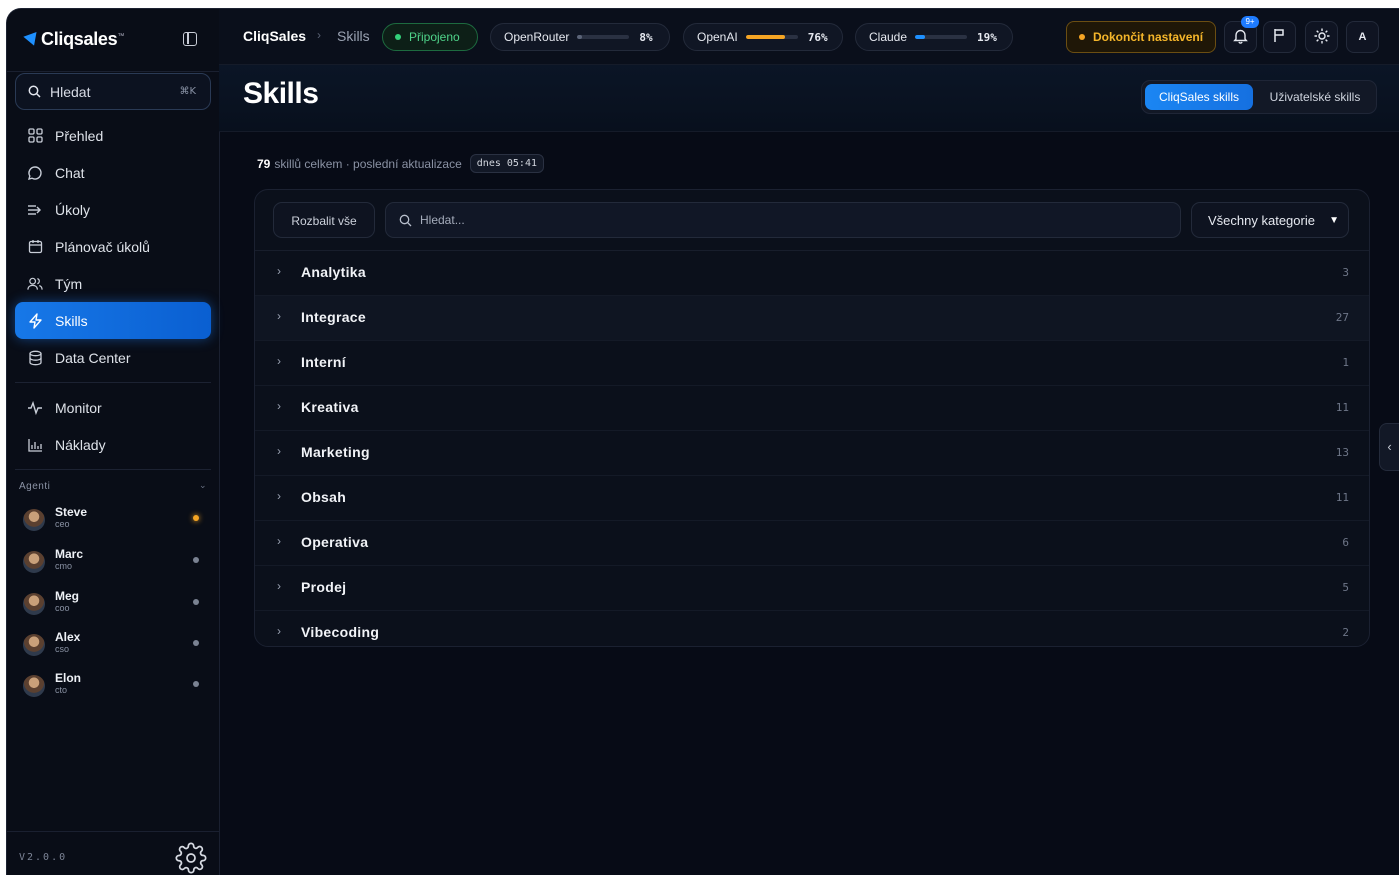  Describe the element at coordinates (812, 363) in the screenshot. I see `category-row-interni: › Interní 1` at that location.